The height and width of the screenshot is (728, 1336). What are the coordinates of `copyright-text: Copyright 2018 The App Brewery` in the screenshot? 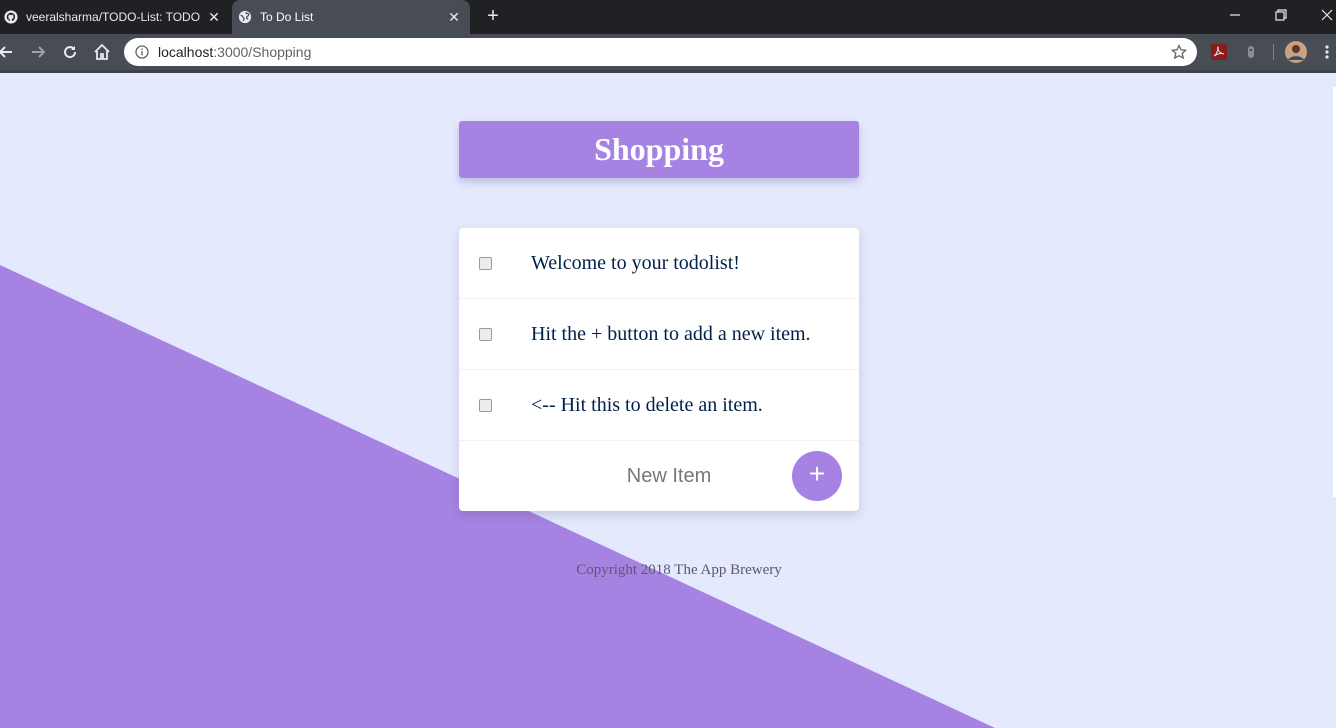 It's located at (679, 570).